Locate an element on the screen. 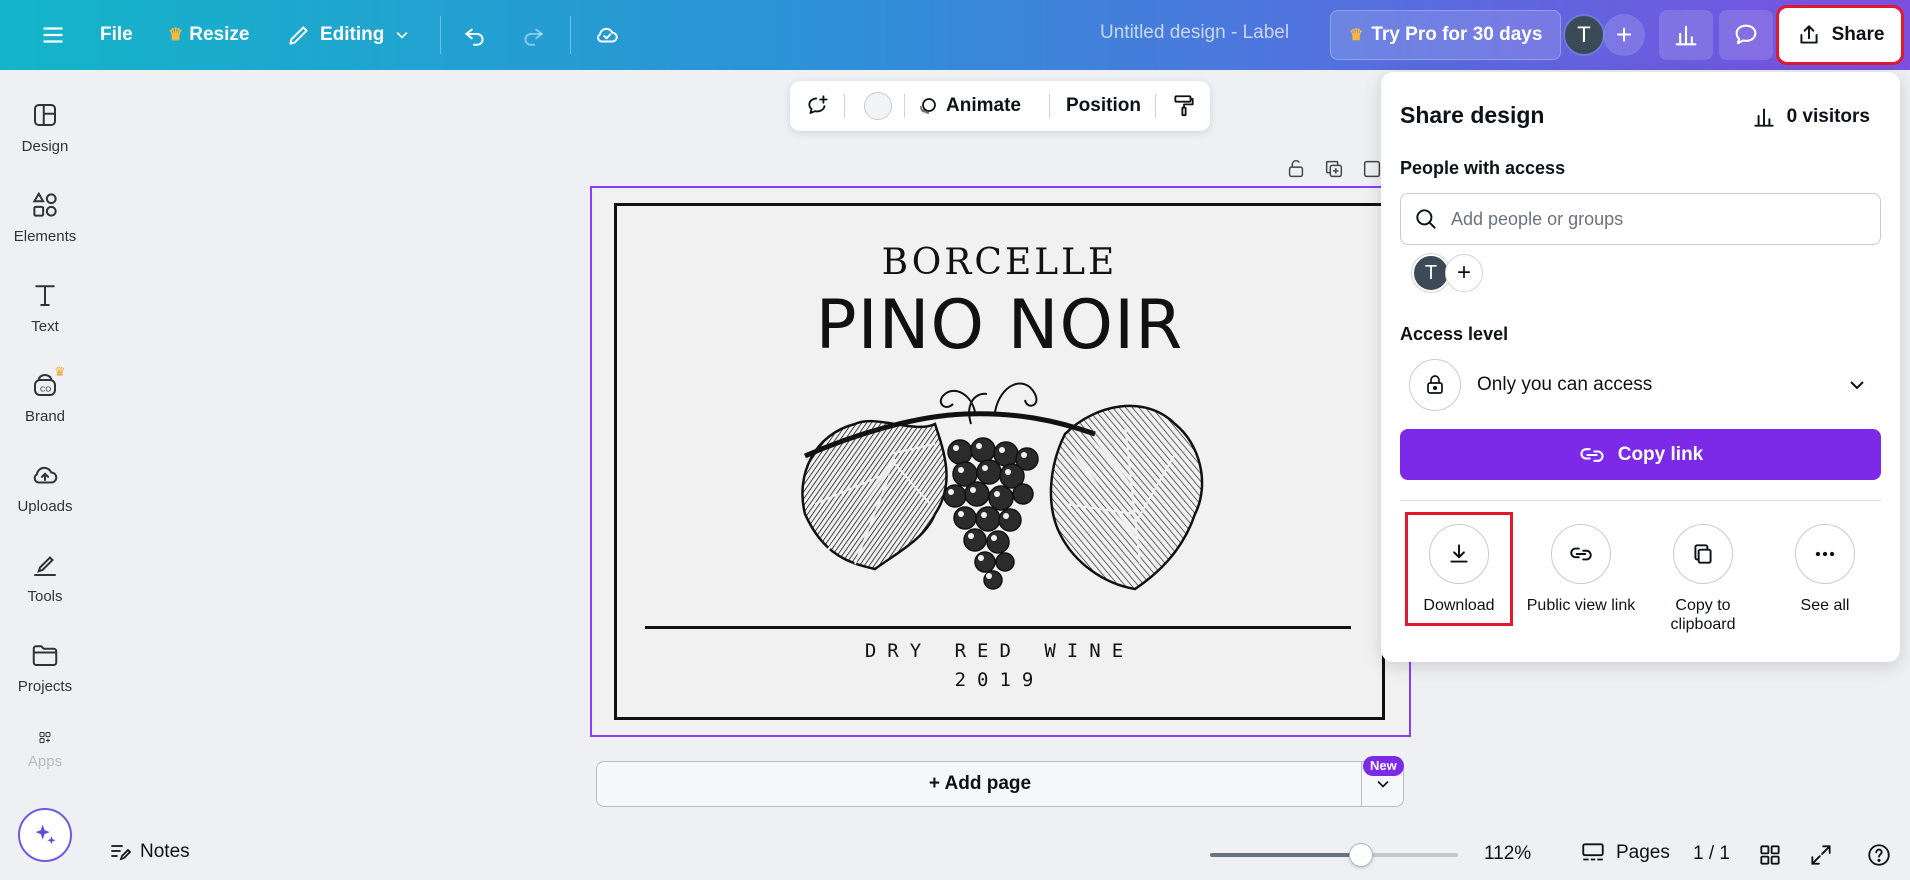 The height and width of the screenshot is (880, 1910). access-level-value: Only you can access is located at coordinates (1565, 384).